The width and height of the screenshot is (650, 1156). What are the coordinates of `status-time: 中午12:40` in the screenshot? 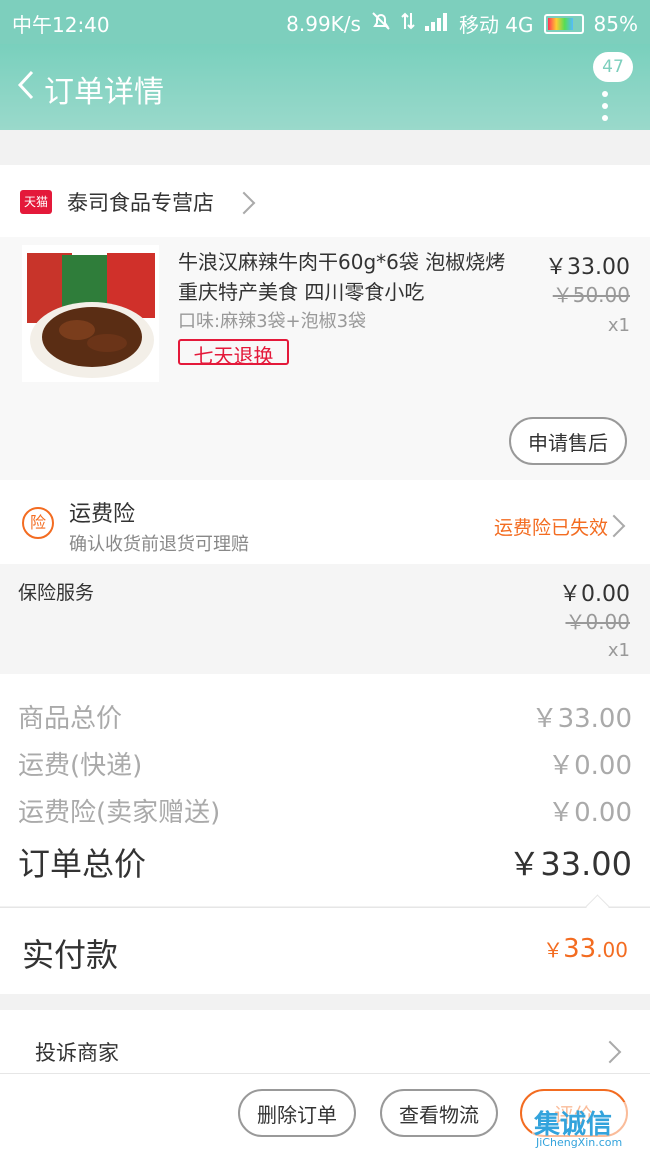 It's located at (61, 25).